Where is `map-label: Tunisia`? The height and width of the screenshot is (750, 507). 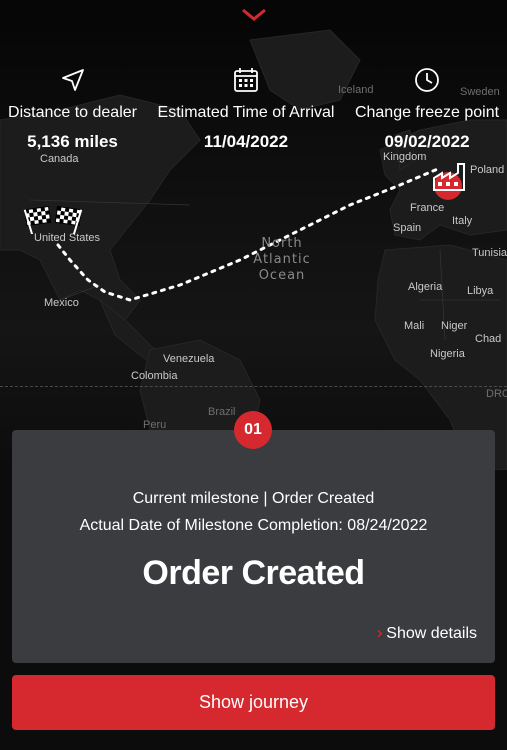
map-label: Tunisia is located at coordinates (489, 253).